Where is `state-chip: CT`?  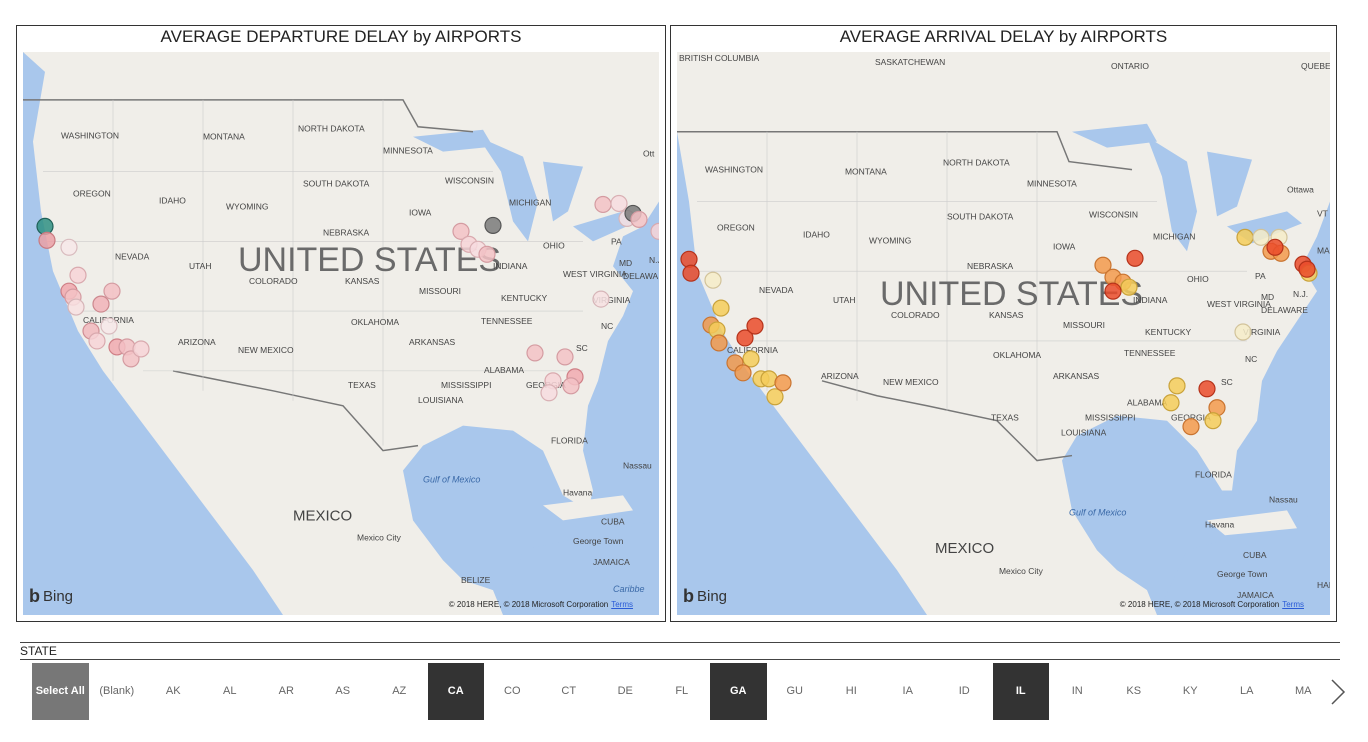 state-chip: CT is located at coordinates (569, 691).